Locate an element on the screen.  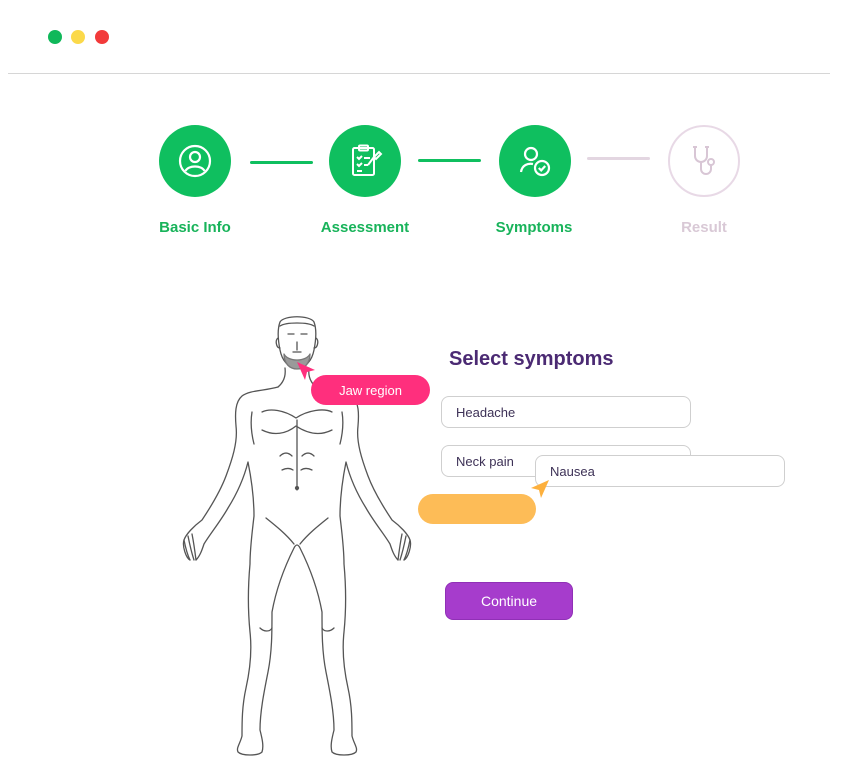
step-assessment is located at coordinates (365, 161).